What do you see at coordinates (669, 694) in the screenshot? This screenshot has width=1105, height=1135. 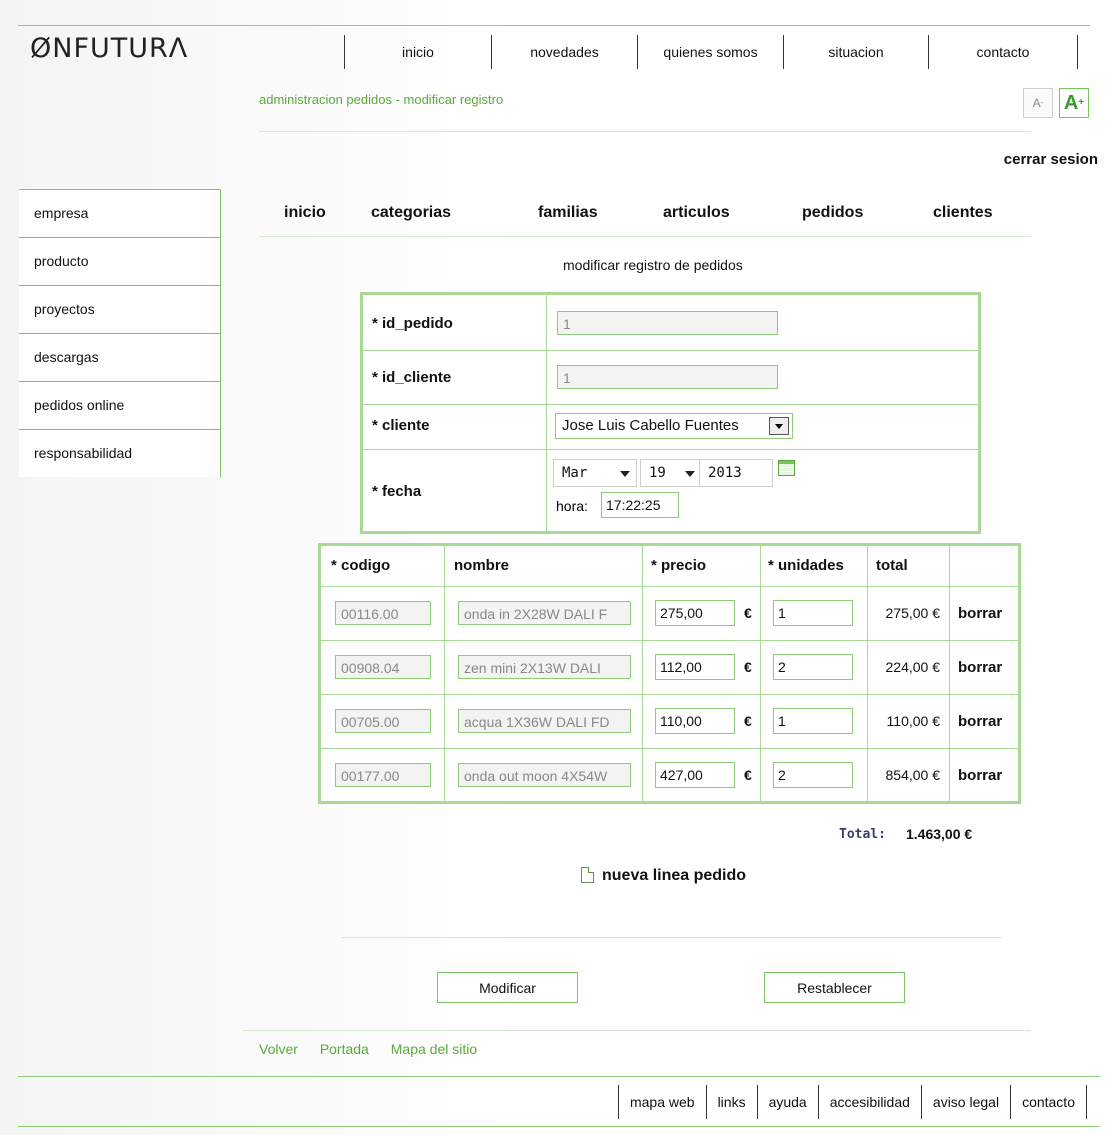 I see `row-divider` at bounding box center [669, 694].